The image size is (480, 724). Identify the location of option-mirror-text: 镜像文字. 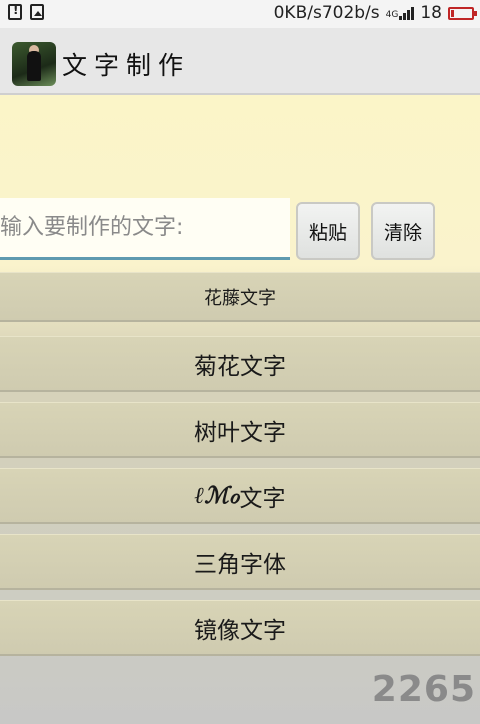
(240, 628).